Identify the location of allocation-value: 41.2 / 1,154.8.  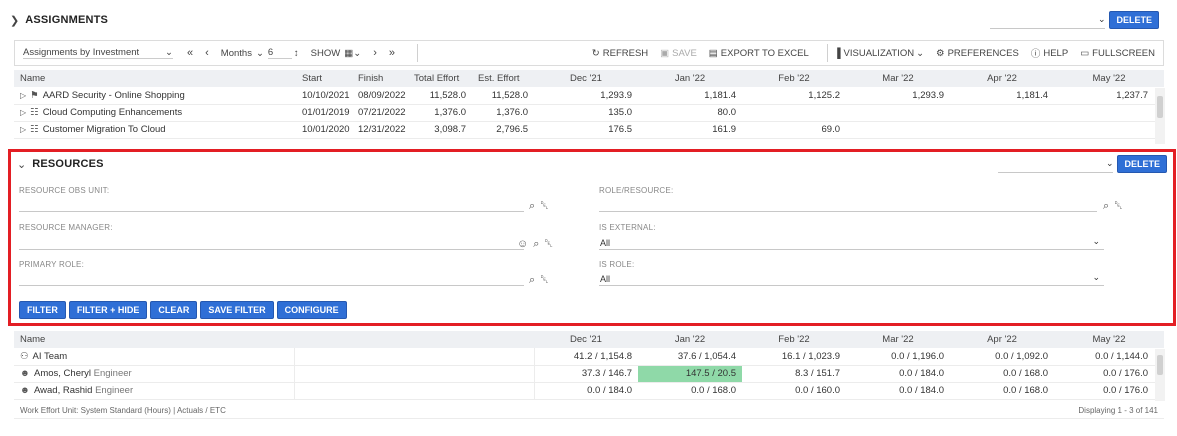
(586, 357).